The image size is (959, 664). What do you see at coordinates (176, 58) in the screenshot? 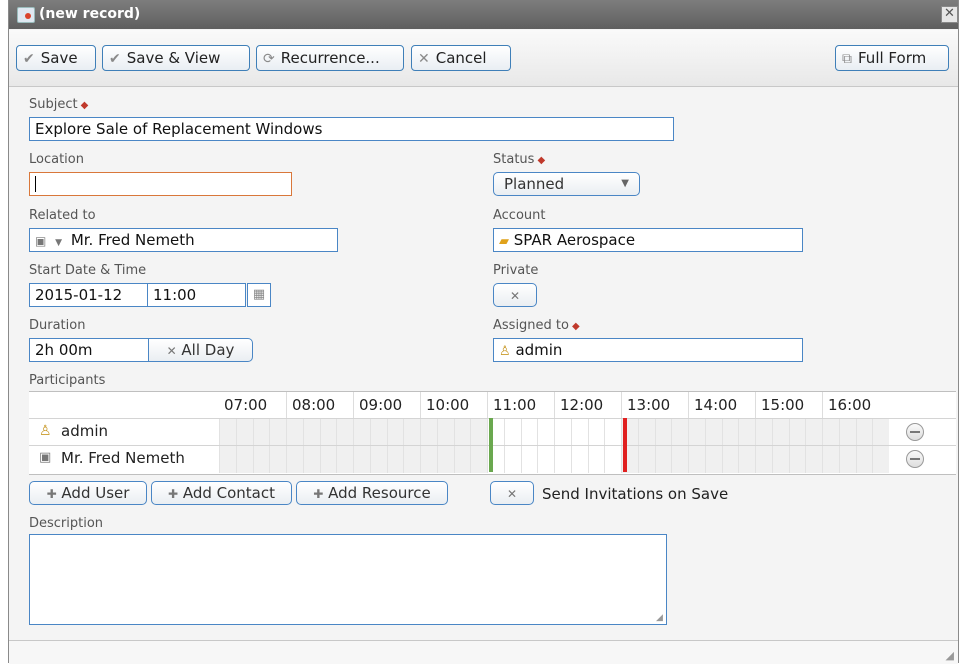
I see `save-and-view-button: ✔ Save & View` at bounding box center [176, 58].